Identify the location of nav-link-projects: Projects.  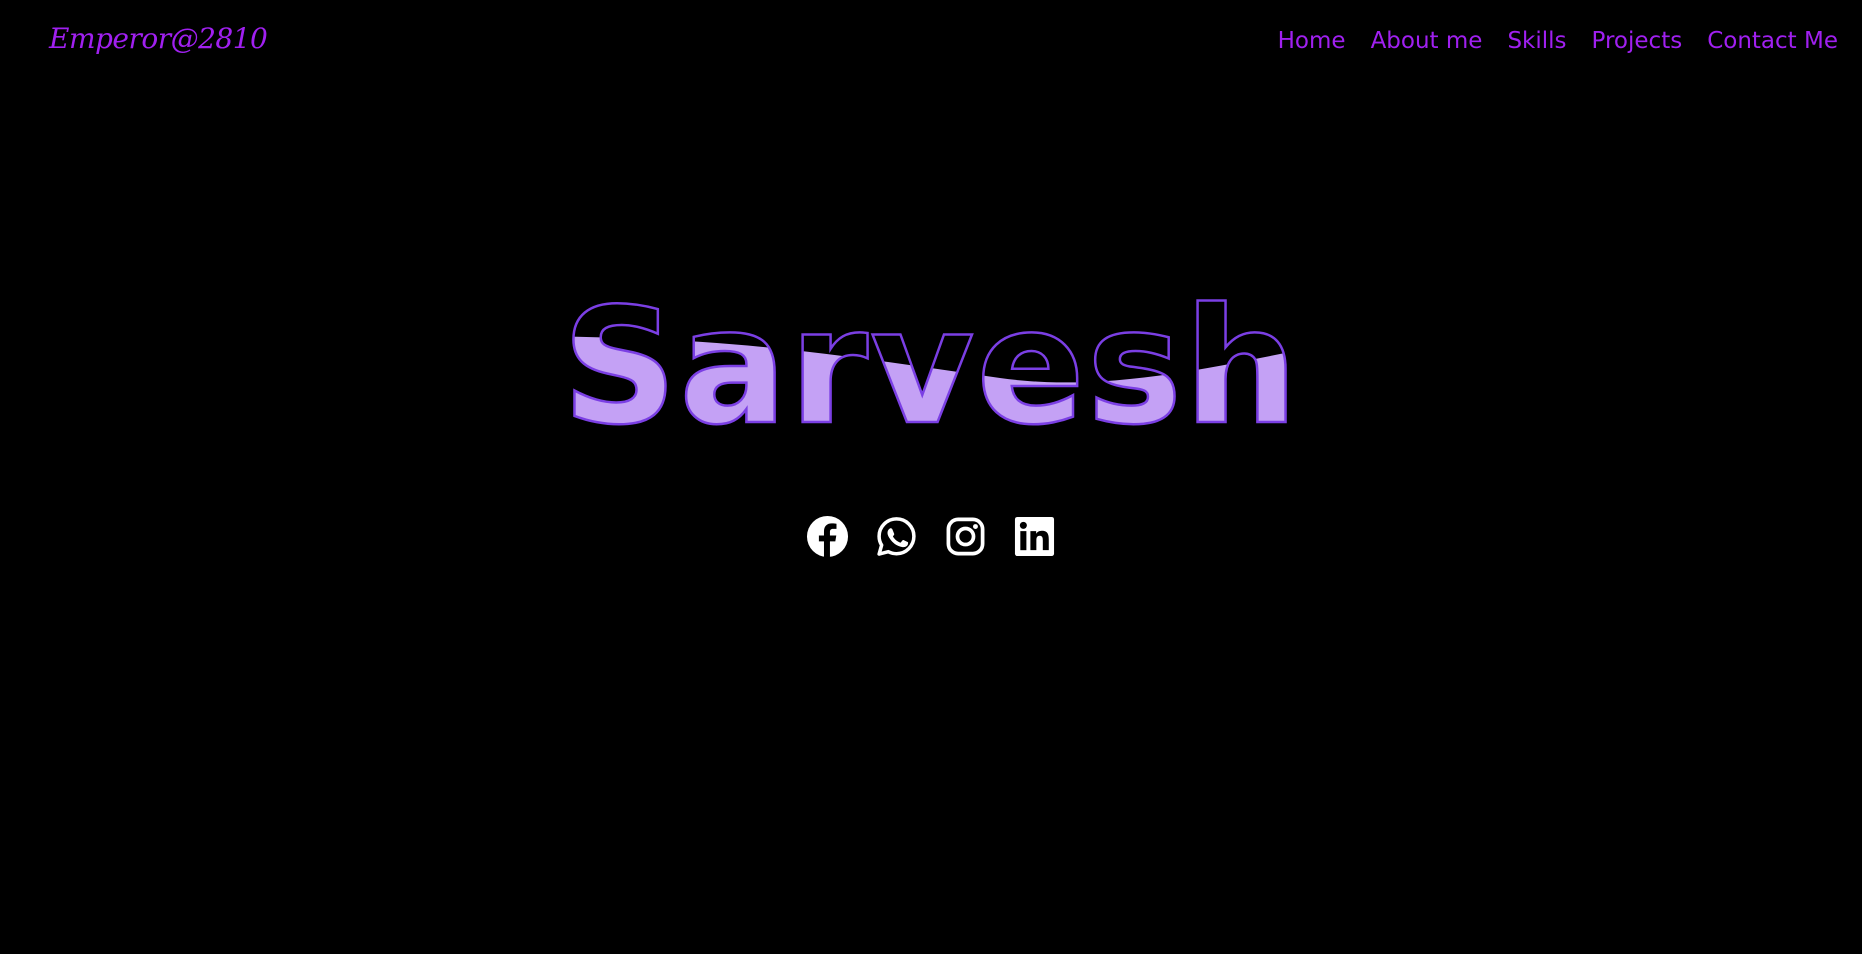
(1637, 41).